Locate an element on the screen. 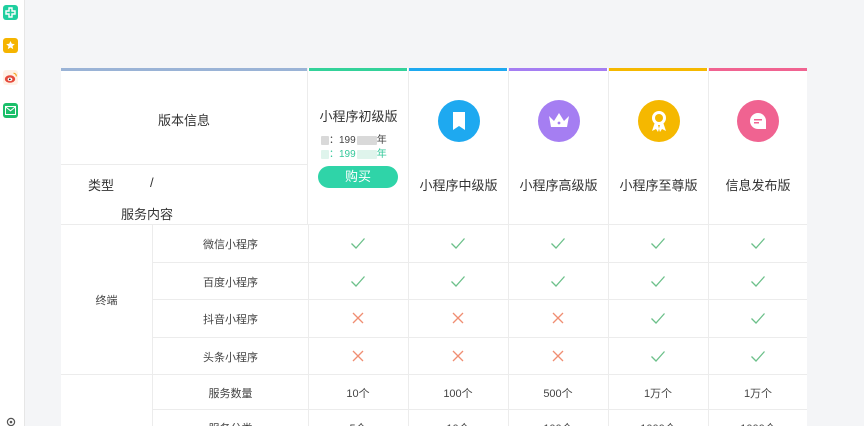 Image resolution: width=864 pixels, height=426 pixels. plan-name: 小程序中级版 is located at coordinates (458, 185).